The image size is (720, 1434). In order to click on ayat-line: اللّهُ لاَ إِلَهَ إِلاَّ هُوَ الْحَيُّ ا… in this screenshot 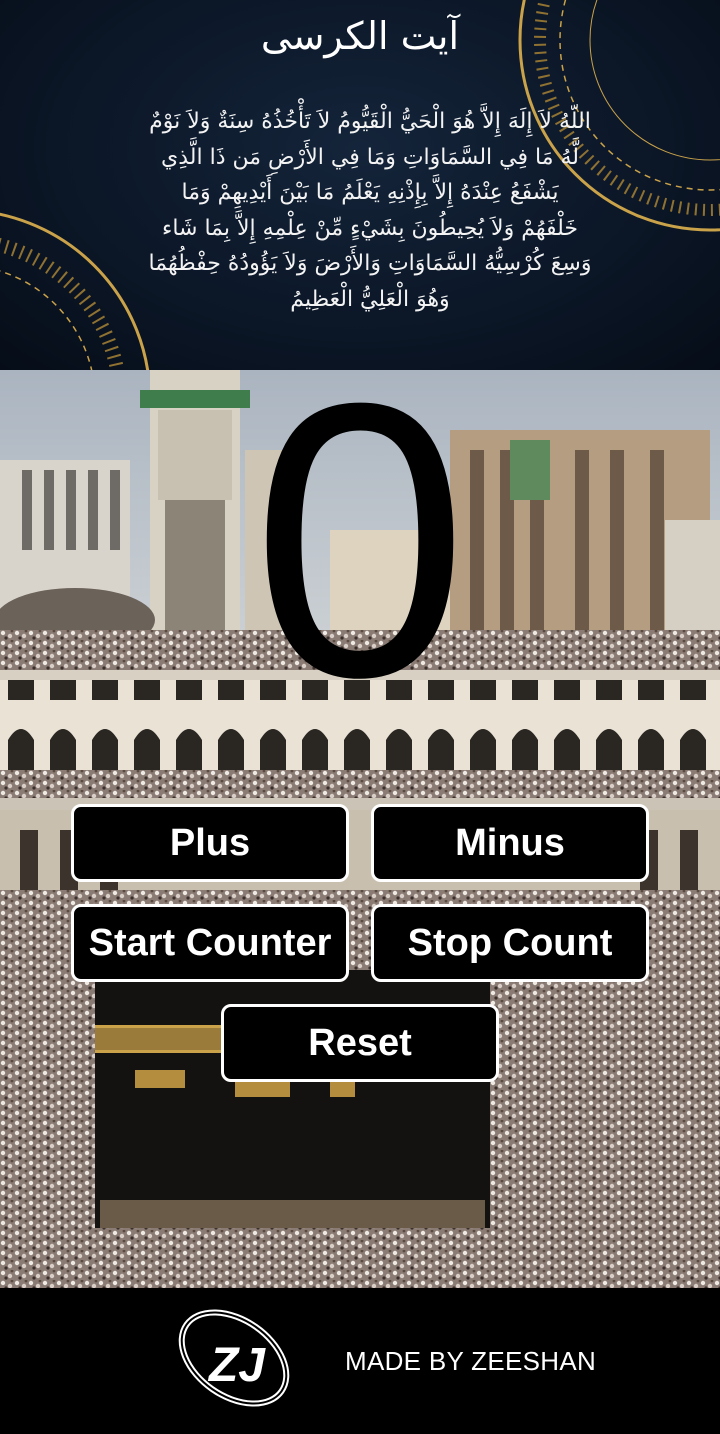, I will do `click(370, 121)`.